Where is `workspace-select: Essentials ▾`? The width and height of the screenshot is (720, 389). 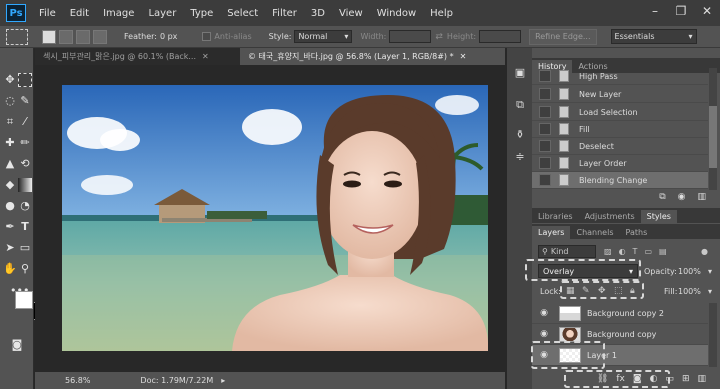 workspace-select: Essentials ▾ is located at coordinates (653, 36).